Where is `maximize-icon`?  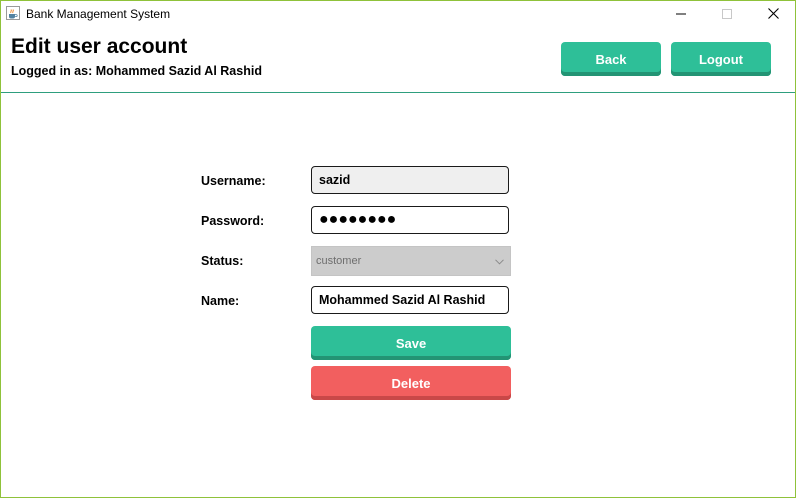
maximize-icon is located at coordinates (727, 15).